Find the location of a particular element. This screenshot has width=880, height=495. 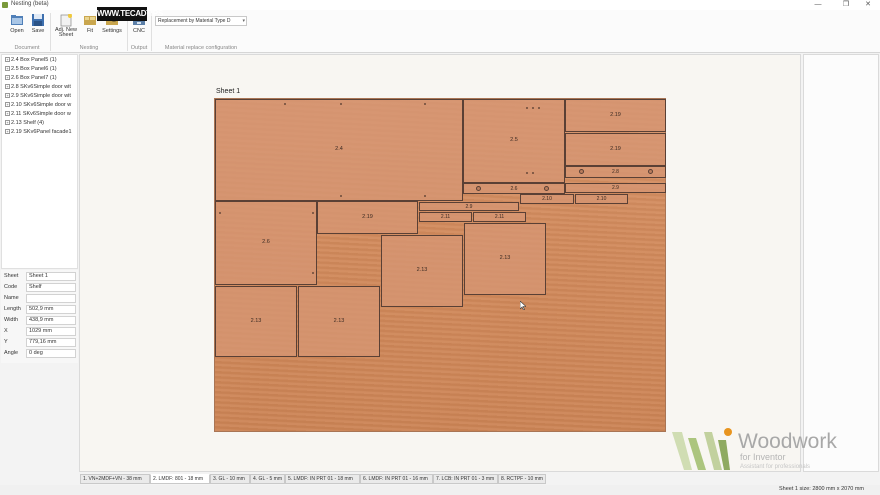

tree-item: +2.8 SKv6Simple door wit is located at coordinates (38, 87).